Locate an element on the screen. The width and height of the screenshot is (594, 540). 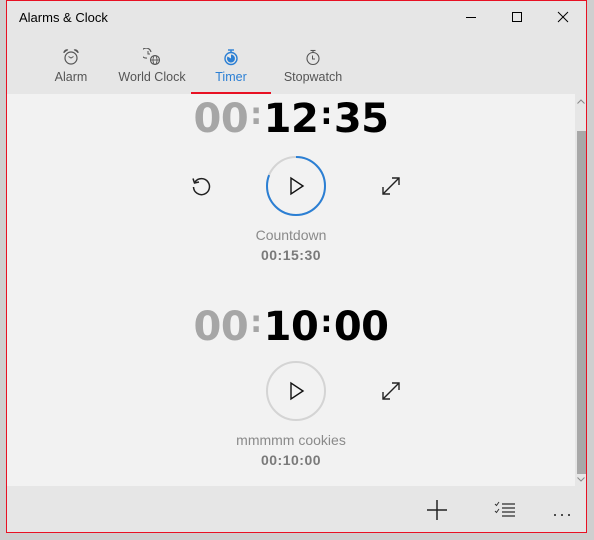
tab-alarm: Alarm is located at coordinates (71, 67).